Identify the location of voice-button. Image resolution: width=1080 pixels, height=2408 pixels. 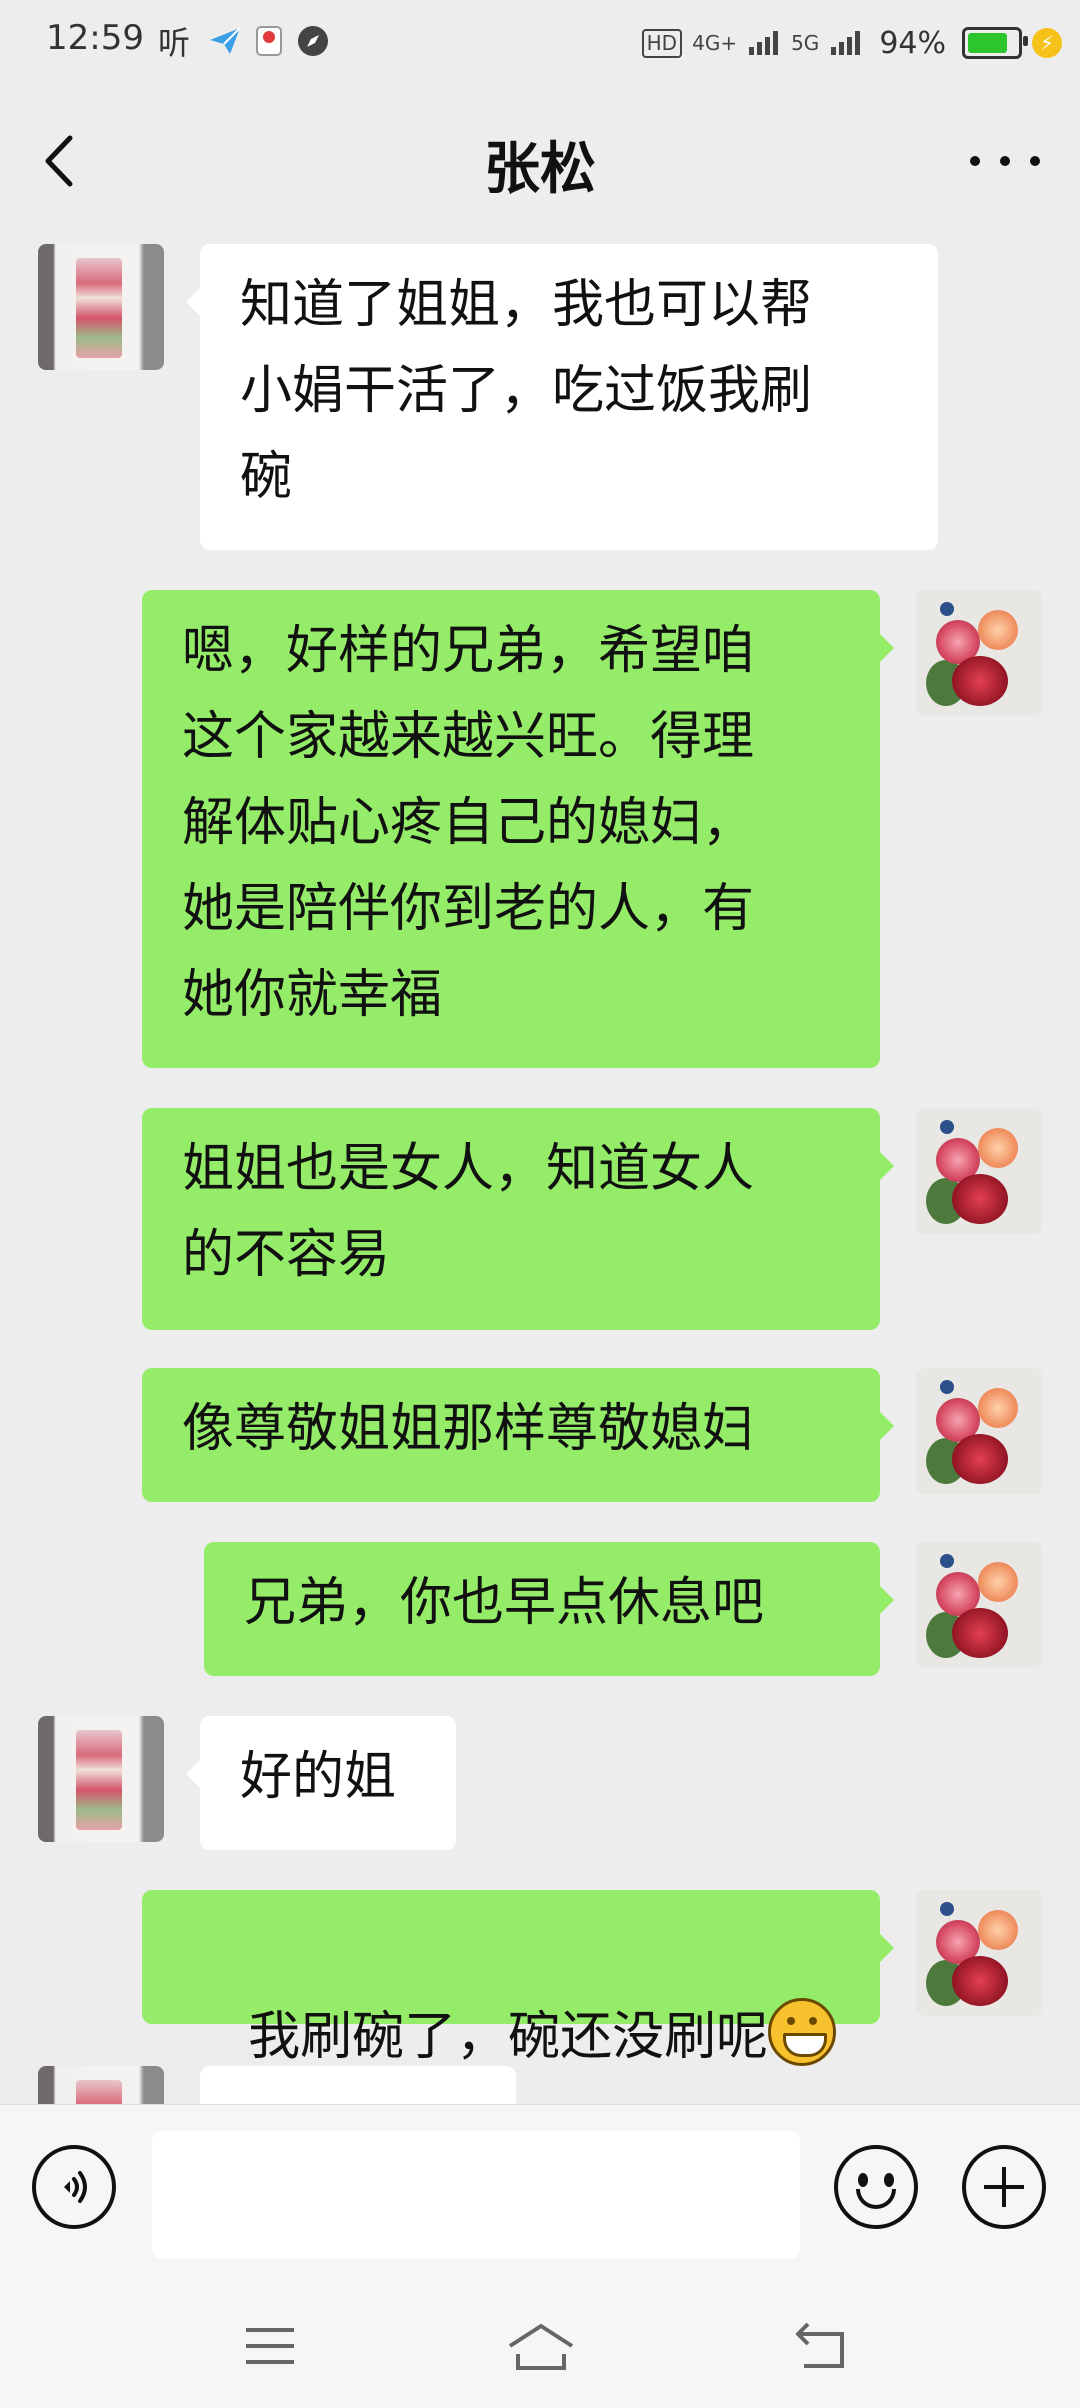
(74, 2187).